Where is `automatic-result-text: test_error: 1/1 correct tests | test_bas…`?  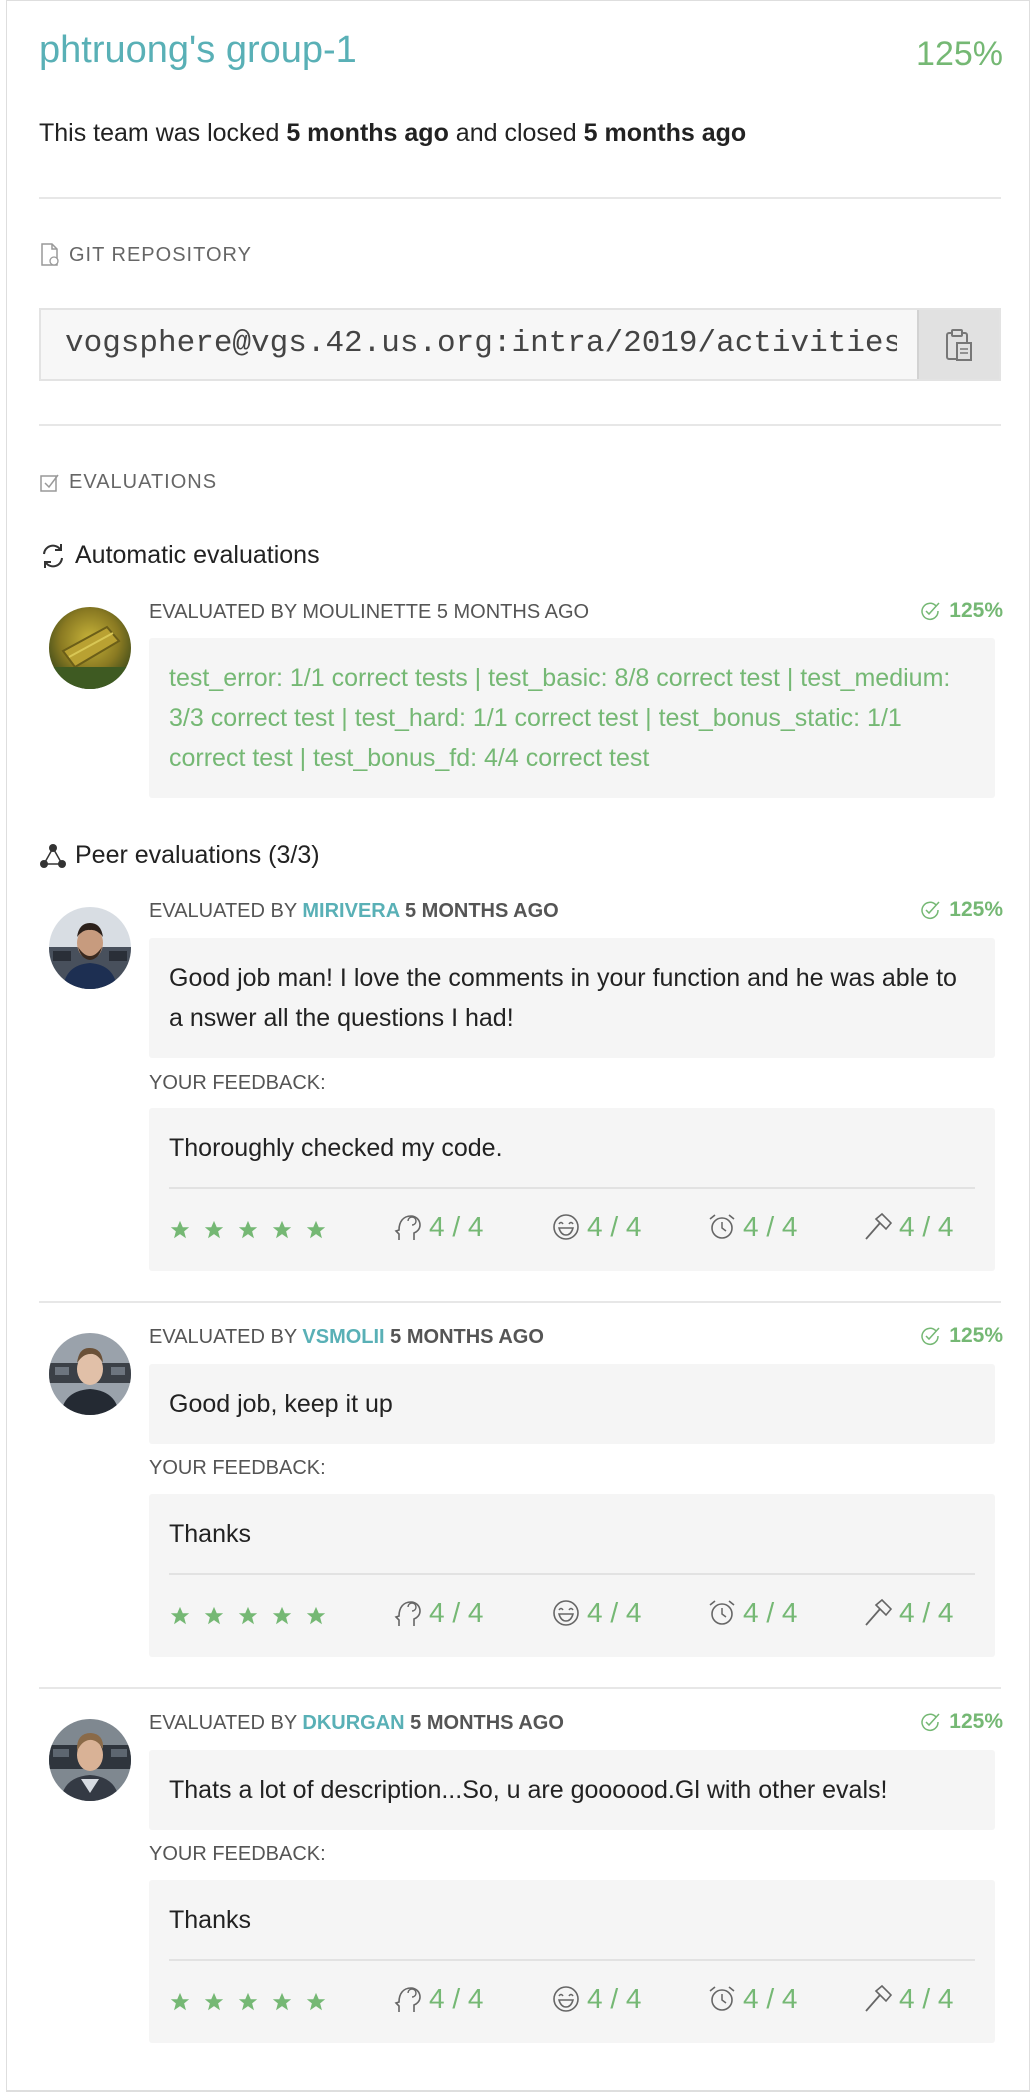
automatic-result-text: test_error: 1/1 correct tests | test_bas… is located at coordinates (560, 718).